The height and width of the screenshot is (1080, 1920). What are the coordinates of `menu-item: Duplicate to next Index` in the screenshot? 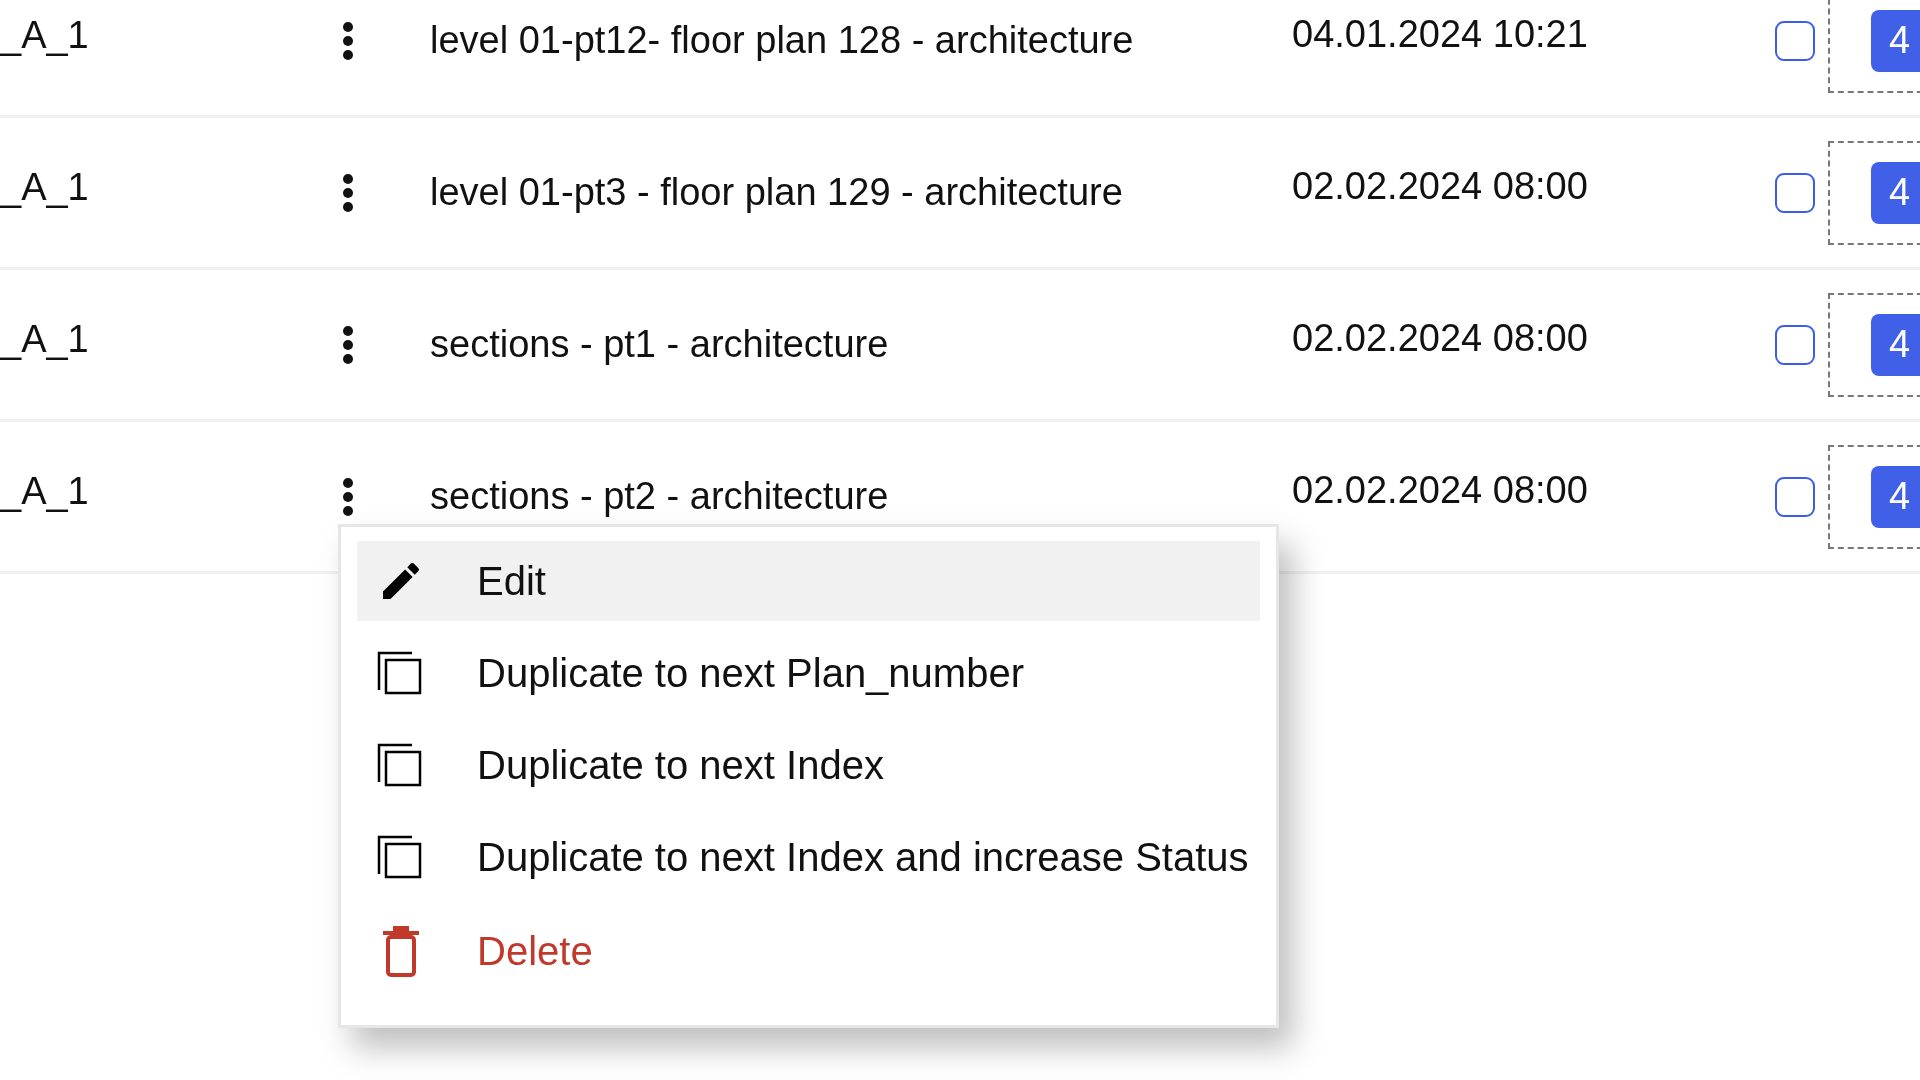 It's located at (808, 765).